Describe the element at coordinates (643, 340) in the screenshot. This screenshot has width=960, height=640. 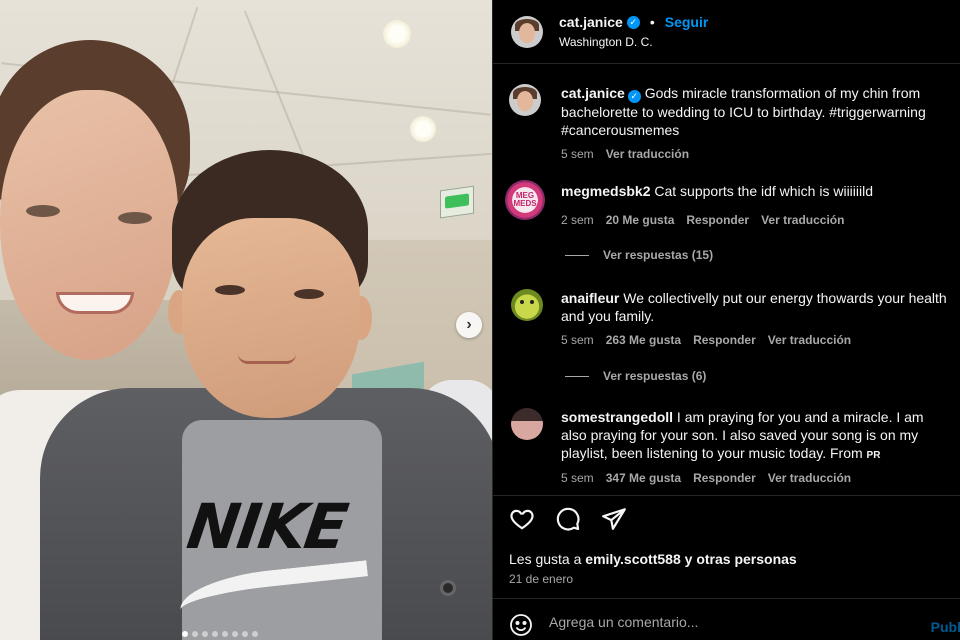
I see `comment-likes: 263 Me gusta` at that location.